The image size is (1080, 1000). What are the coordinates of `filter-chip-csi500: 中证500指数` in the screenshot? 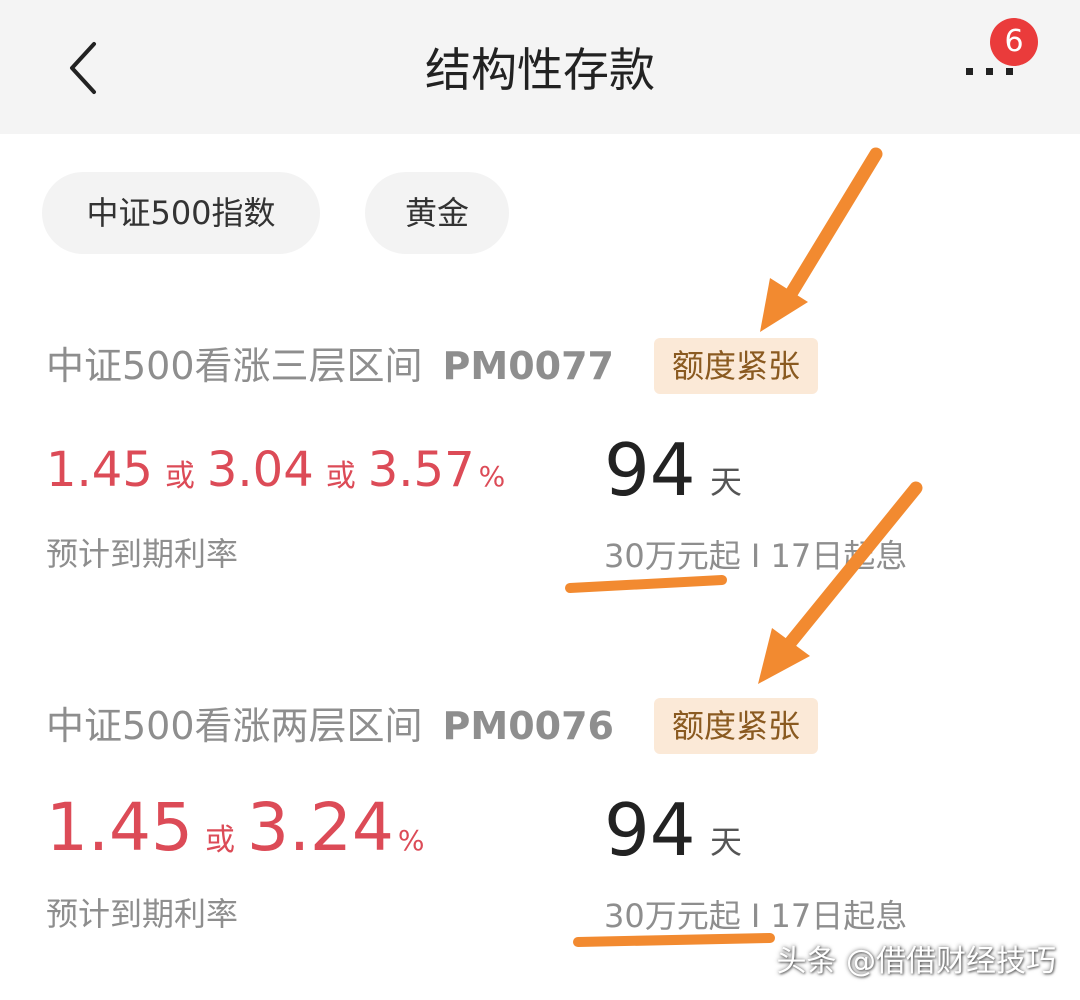 It's located at (181, 213).